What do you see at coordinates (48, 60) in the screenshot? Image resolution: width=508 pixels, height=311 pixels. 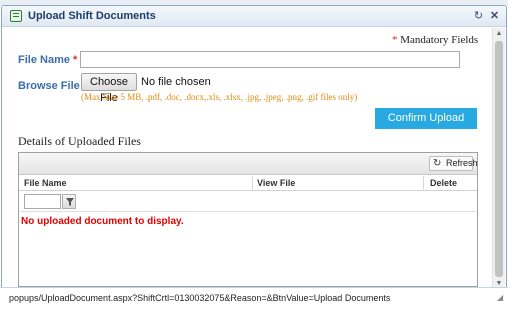 I see `file-name-label: File Name *` at bounding box center [48, 60].